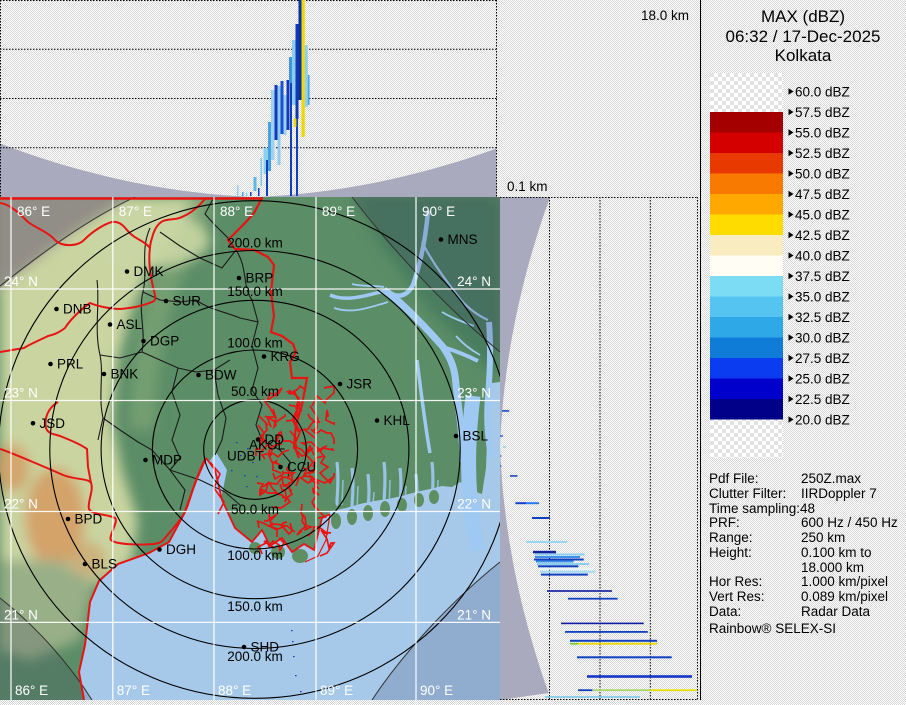 The image size is (906, 705). What do you see at coordinates (822, 317) in the screenshot?
I see `svg-text: 32.5 dBZ` at bounding box center [822, 317].